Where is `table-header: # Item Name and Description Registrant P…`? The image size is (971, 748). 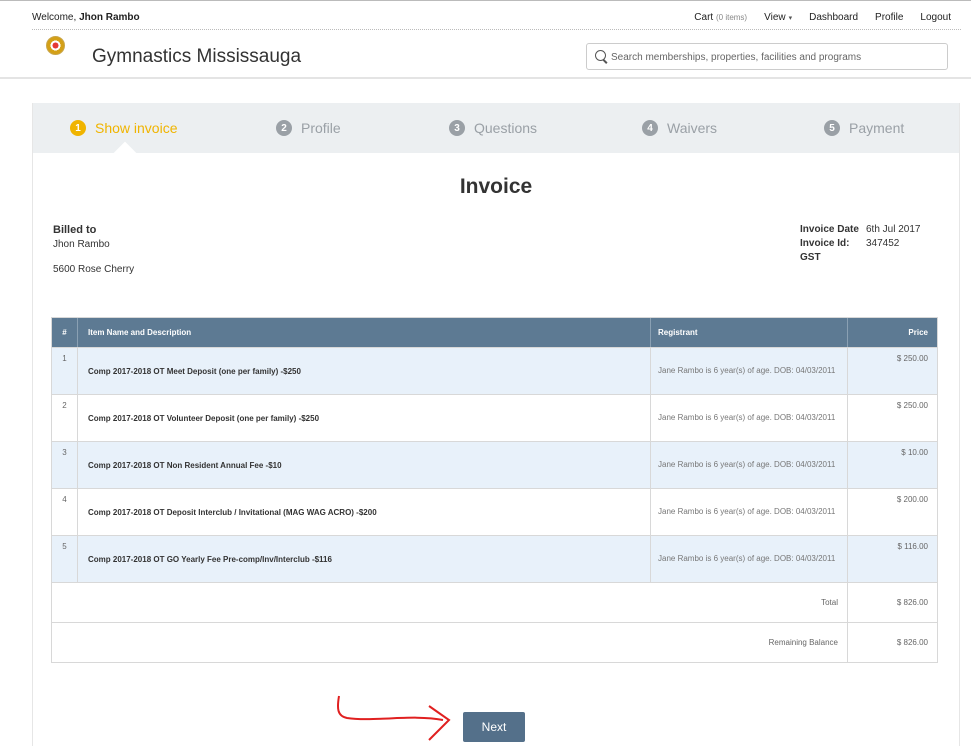 table-header: # Item Name and Description Registrant P… is located at coordinates (494, 332).